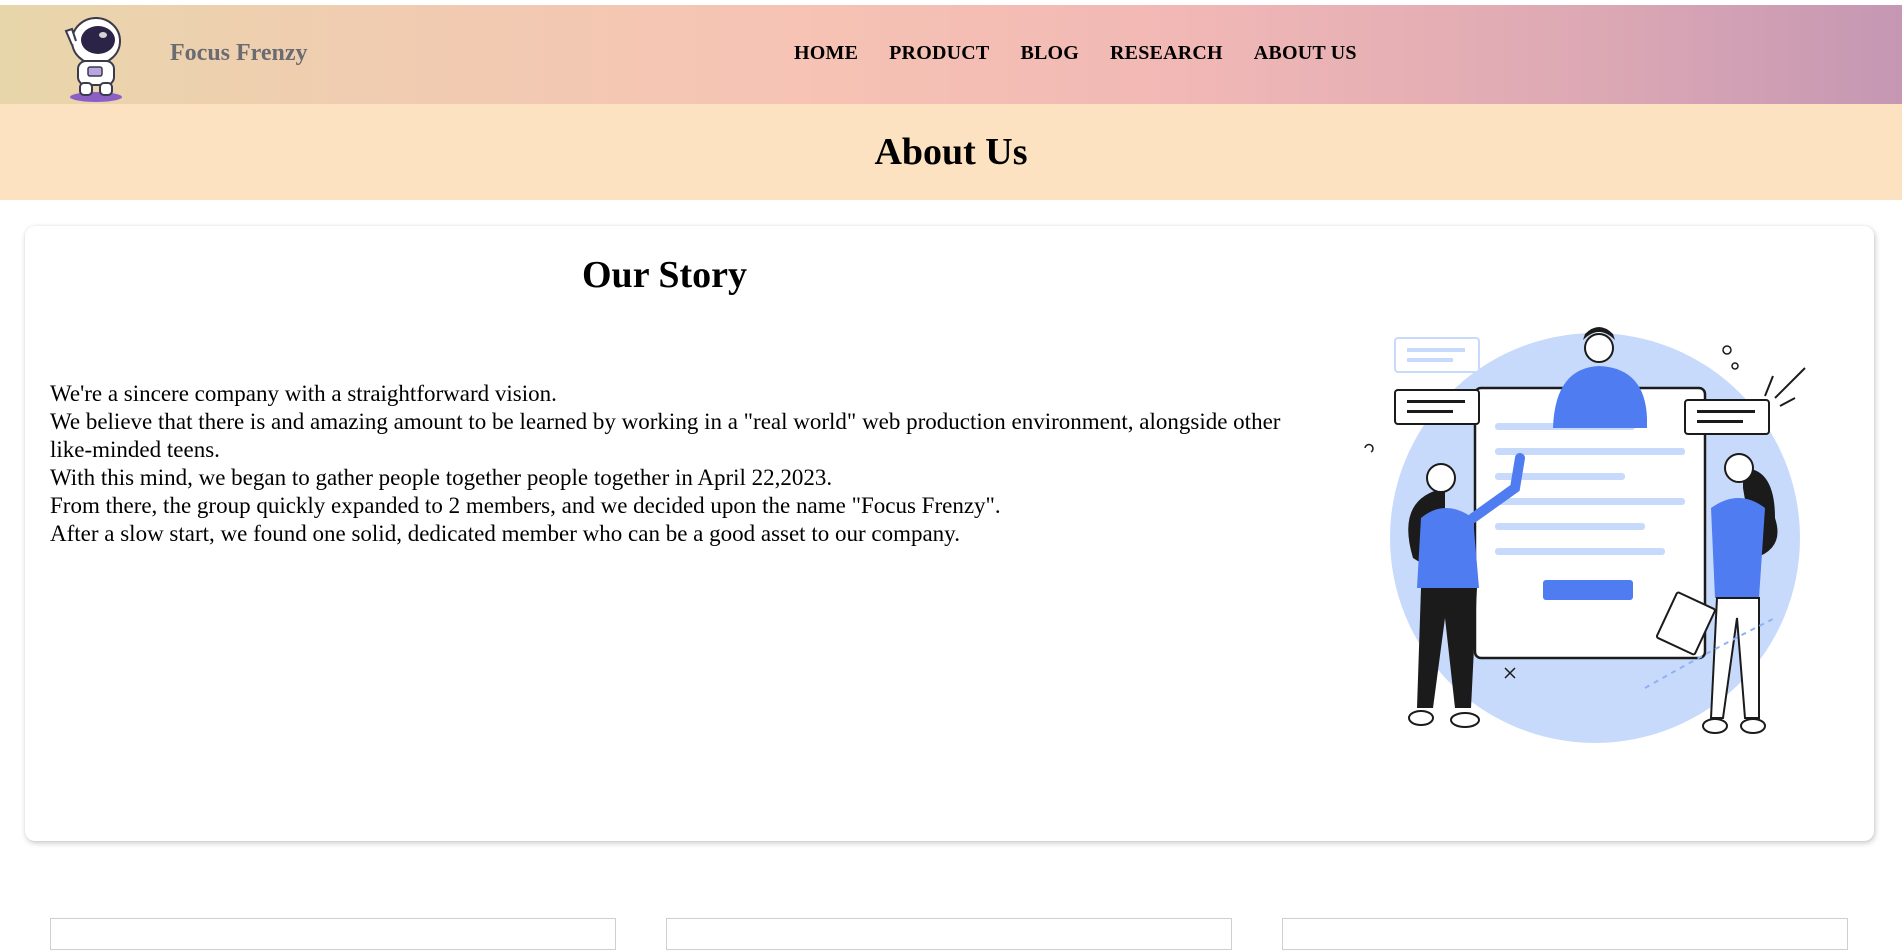 The height and width of the screenshot is (950, 1902). I want to click on nav-blog: BLOG, so click(1049, 53).